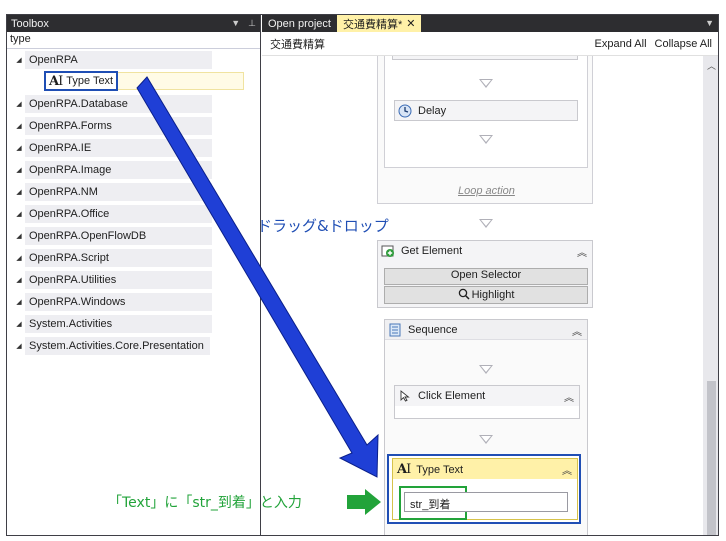 The height and width of the screenshot is (541, 726). What do you see at coordinates (205, 503) in the screenshot?
I see `input-annotation: 「Text」に「str_到着」と入力` at bounding box center [205, 503].